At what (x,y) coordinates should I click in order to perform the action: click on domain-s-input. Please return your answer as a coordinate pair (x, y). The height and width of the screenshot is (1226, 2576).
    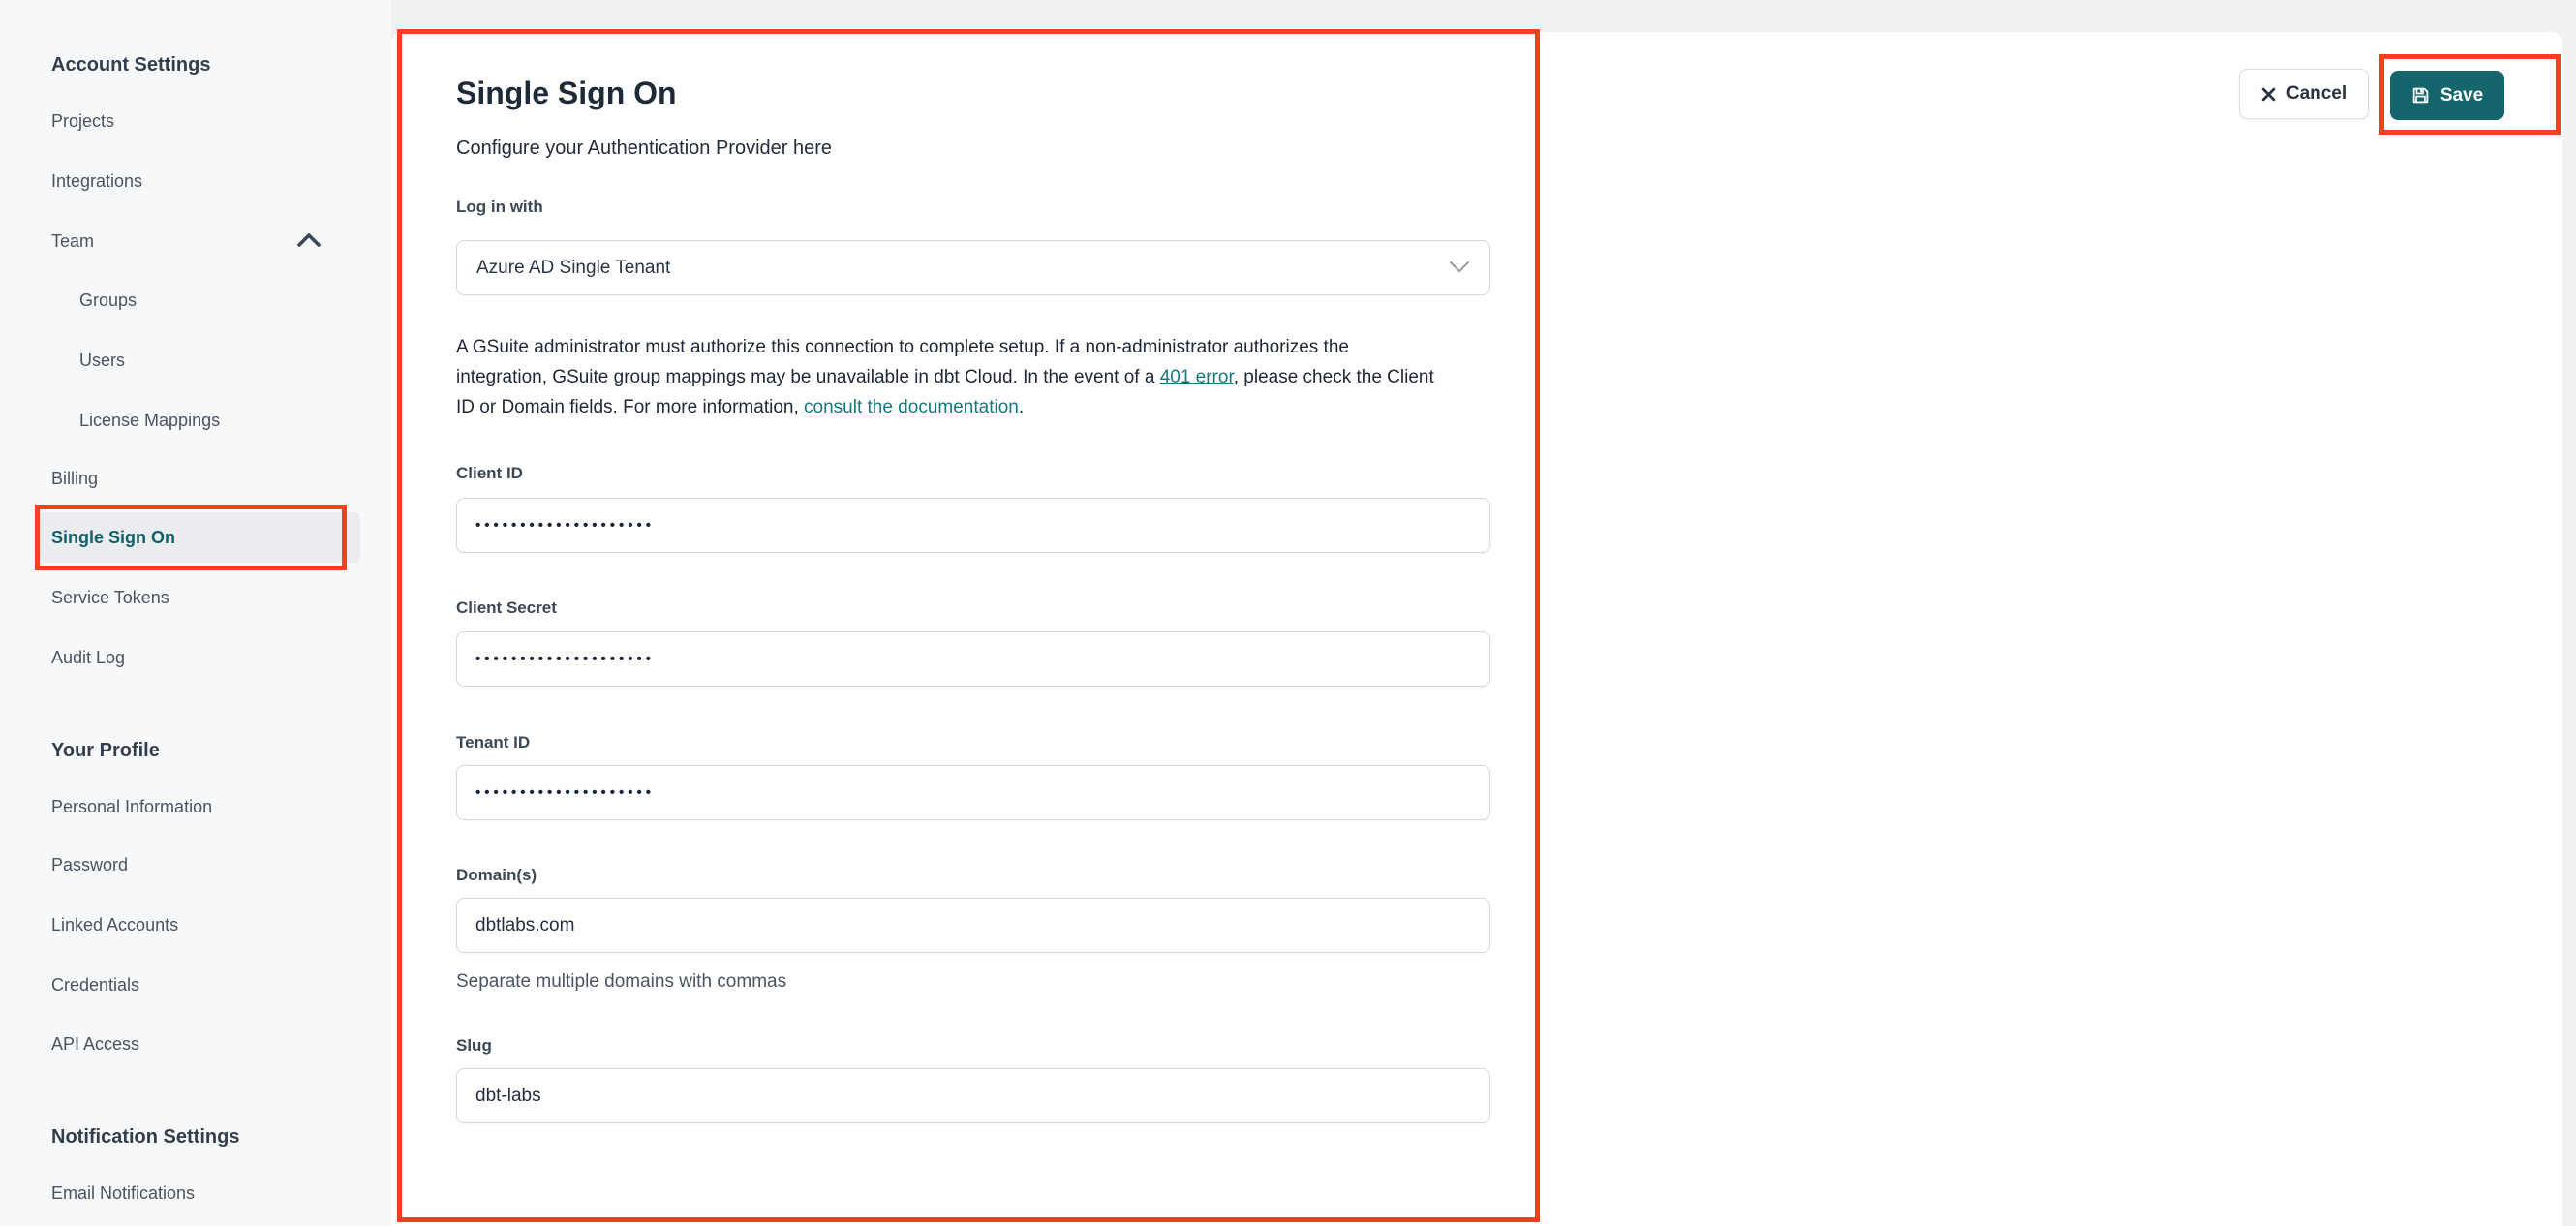
    Looking at the image, I should click on (973, 925).